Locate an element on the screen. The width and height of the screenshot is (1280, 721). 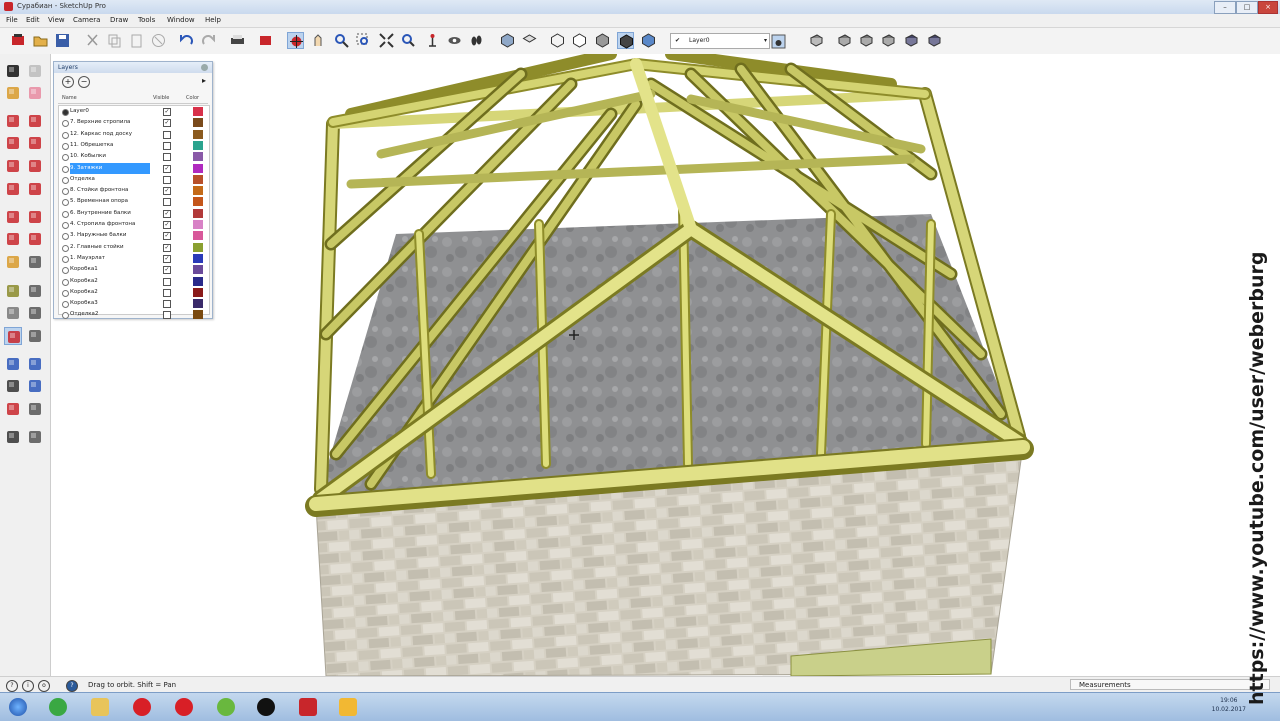
layer-row: 8. Стойки фронтона ✓ is located at coordinates (134, 190).